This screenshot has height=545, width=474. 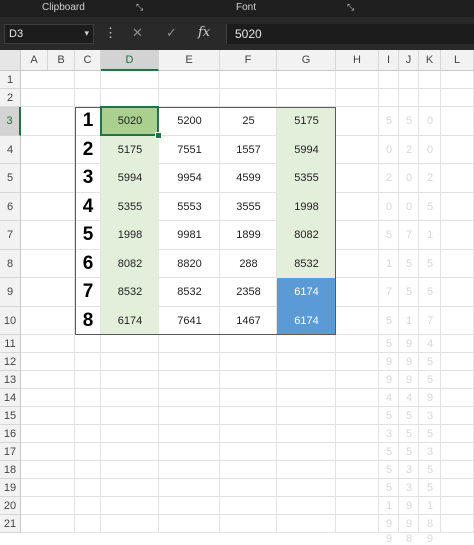 I want to click on font-dialog-launcher-icon: ⤡, so click(x=350, y=7).